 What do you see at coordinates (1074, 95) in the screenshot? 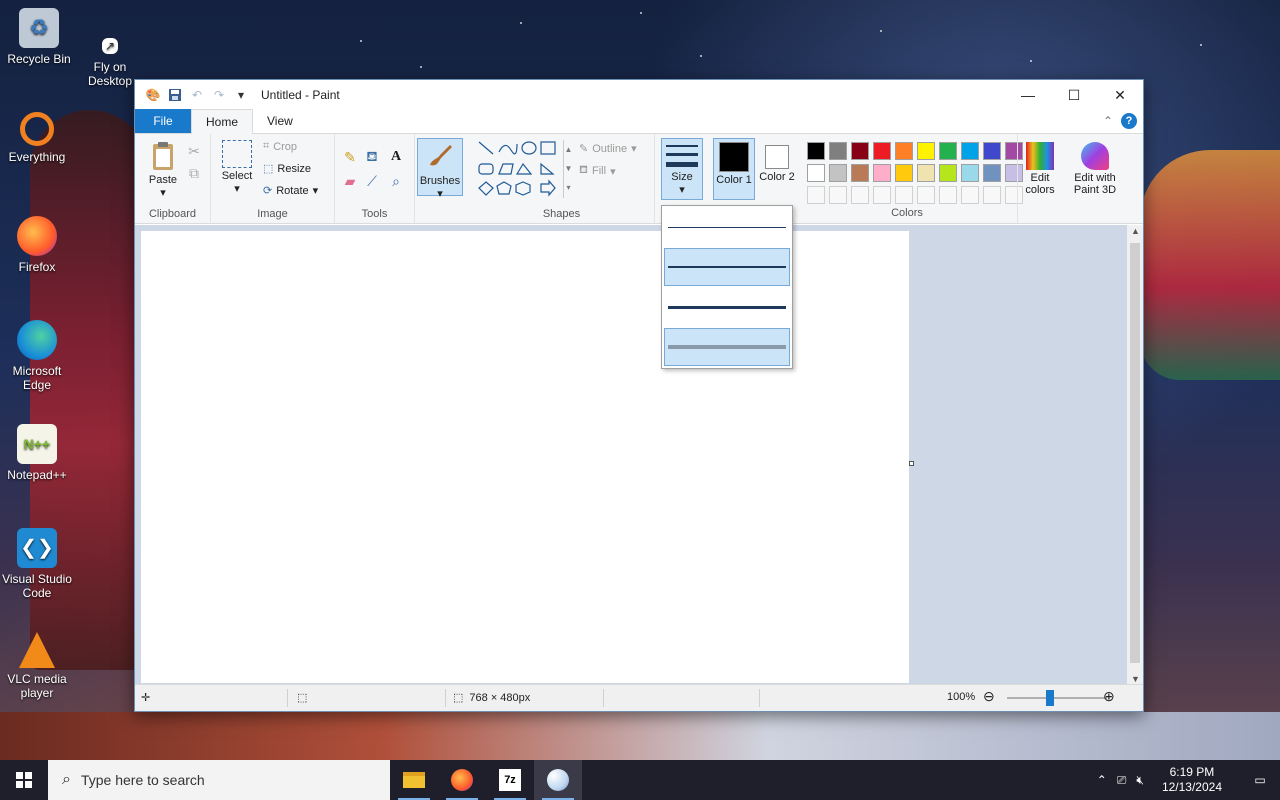
I see `maximize-button: ☐` at bounding box center [1074, 95].